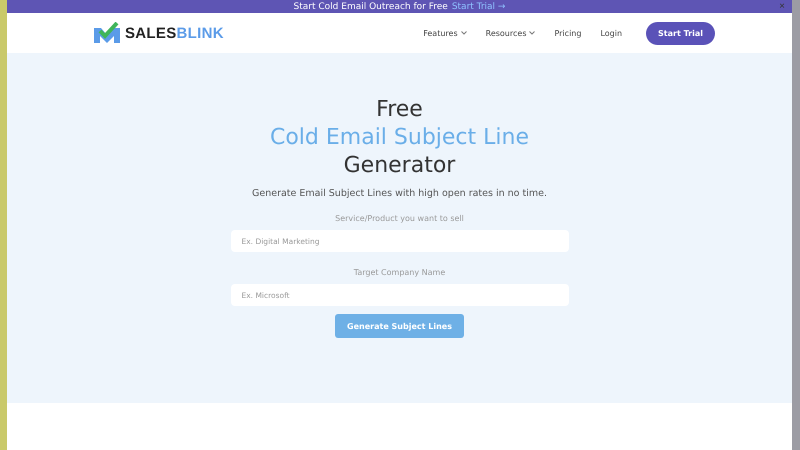 This screenshot has height=450, width=800. I want to click on nav-link: Login, so click(611, 33).